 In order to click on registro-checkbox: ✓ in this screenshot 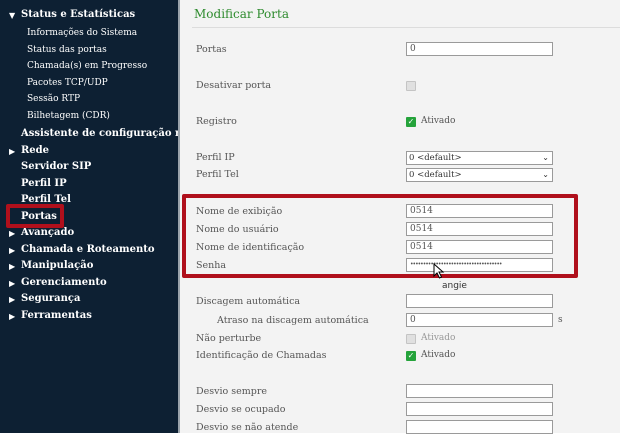, I will do `click(411, 122)`.